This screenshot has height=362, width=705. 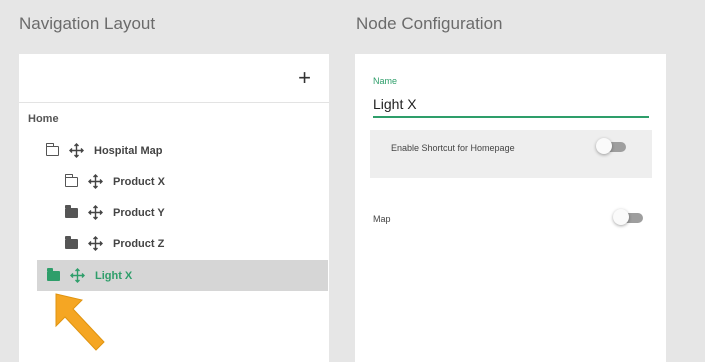 What do you see at coordinates (210, 212) in the screenshot?
I see `tree-item-product-y: Product Y` at bounding box center [210, 212].